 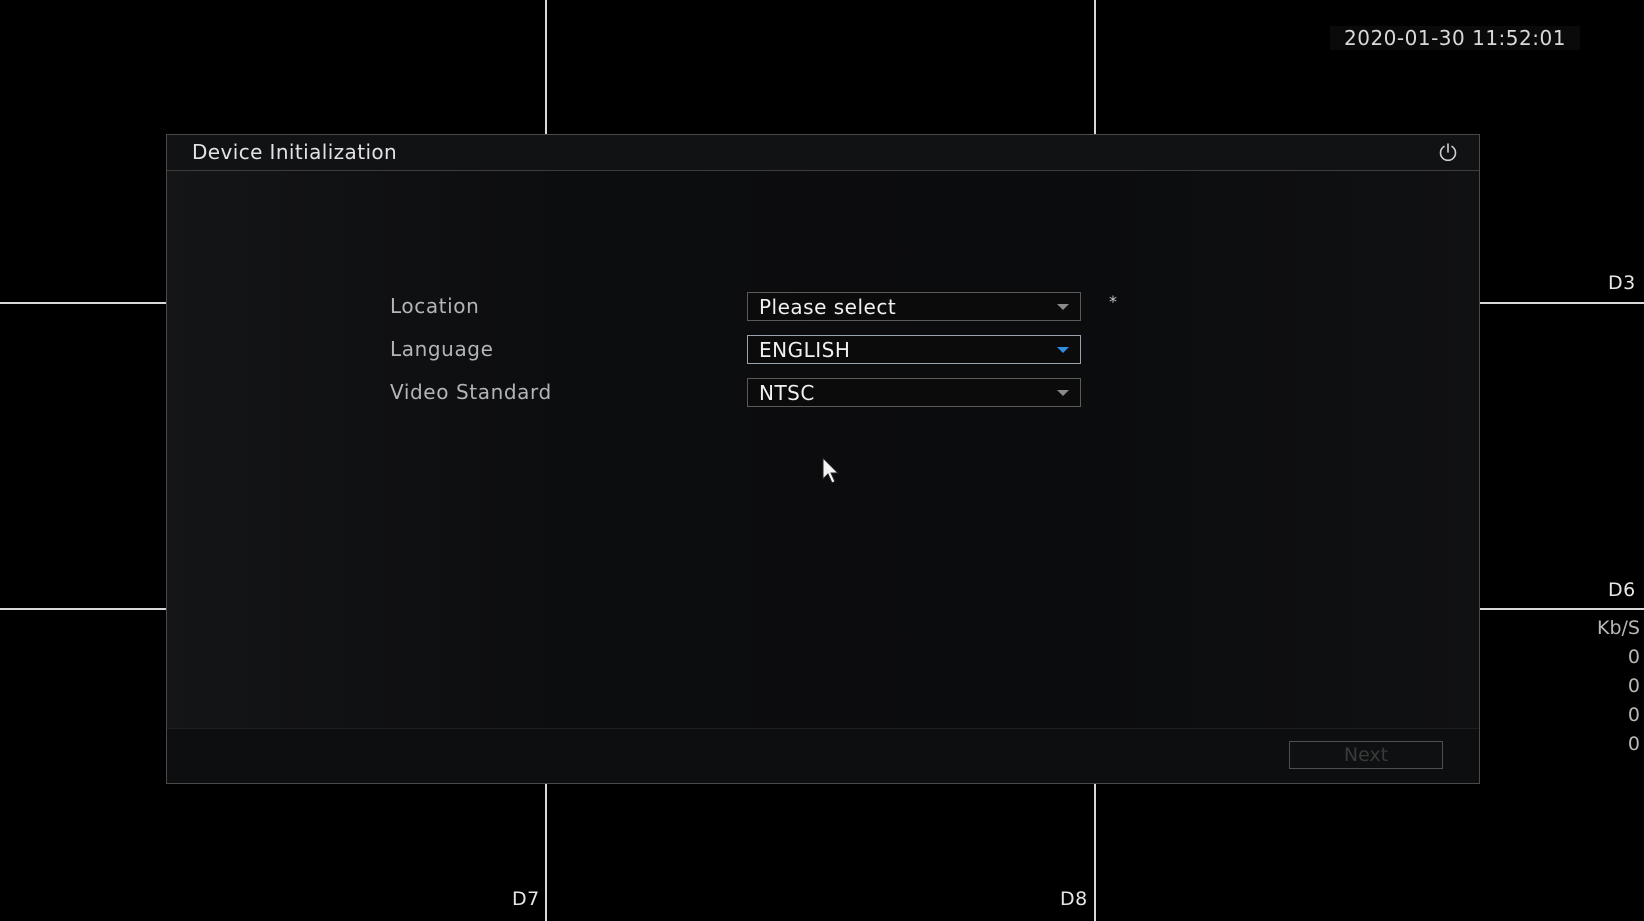 I want to click on location-select: Please select, so click(x=914, y=306).